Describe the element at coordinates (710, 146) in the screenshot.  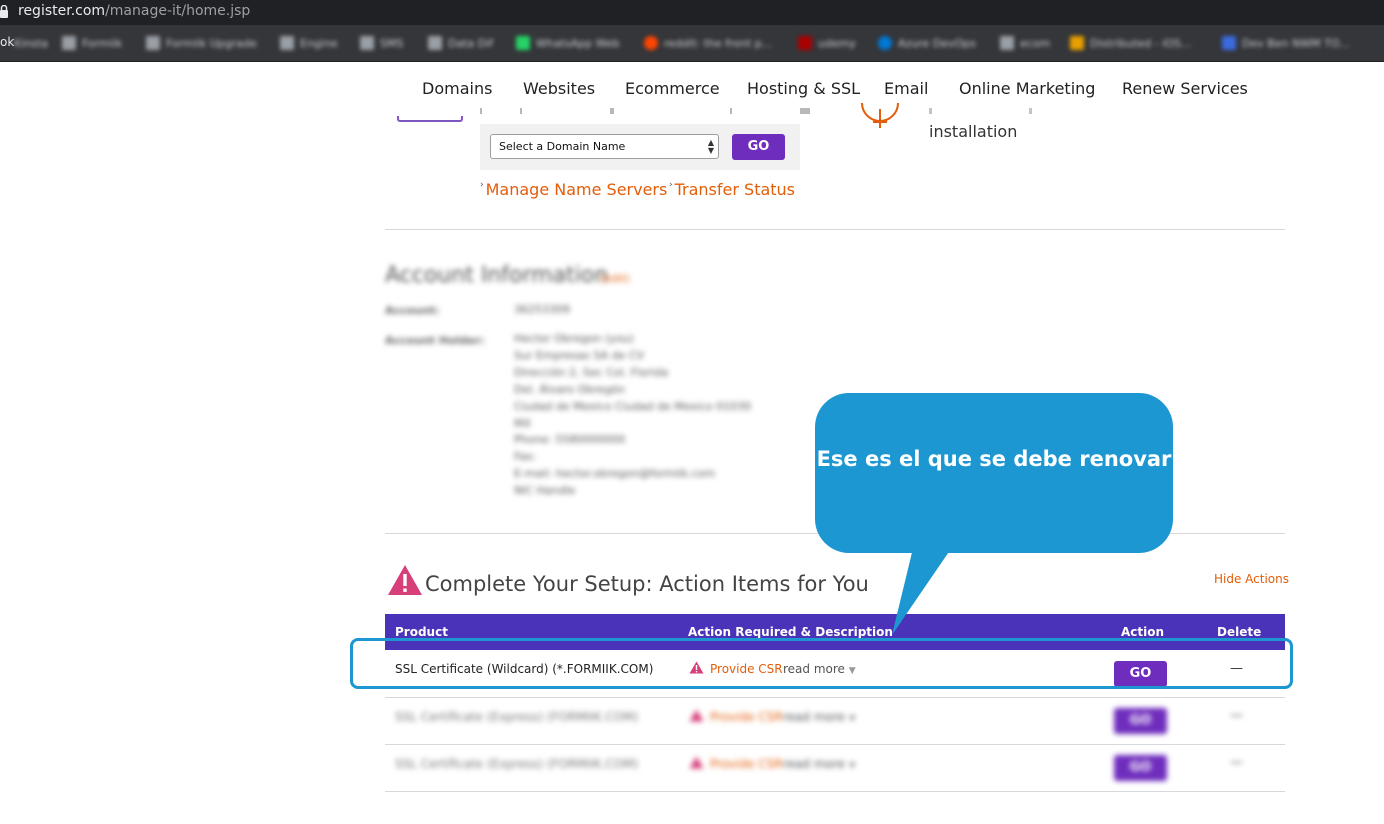
I see `select-arrows-icon: ▲ ▼` at that location.